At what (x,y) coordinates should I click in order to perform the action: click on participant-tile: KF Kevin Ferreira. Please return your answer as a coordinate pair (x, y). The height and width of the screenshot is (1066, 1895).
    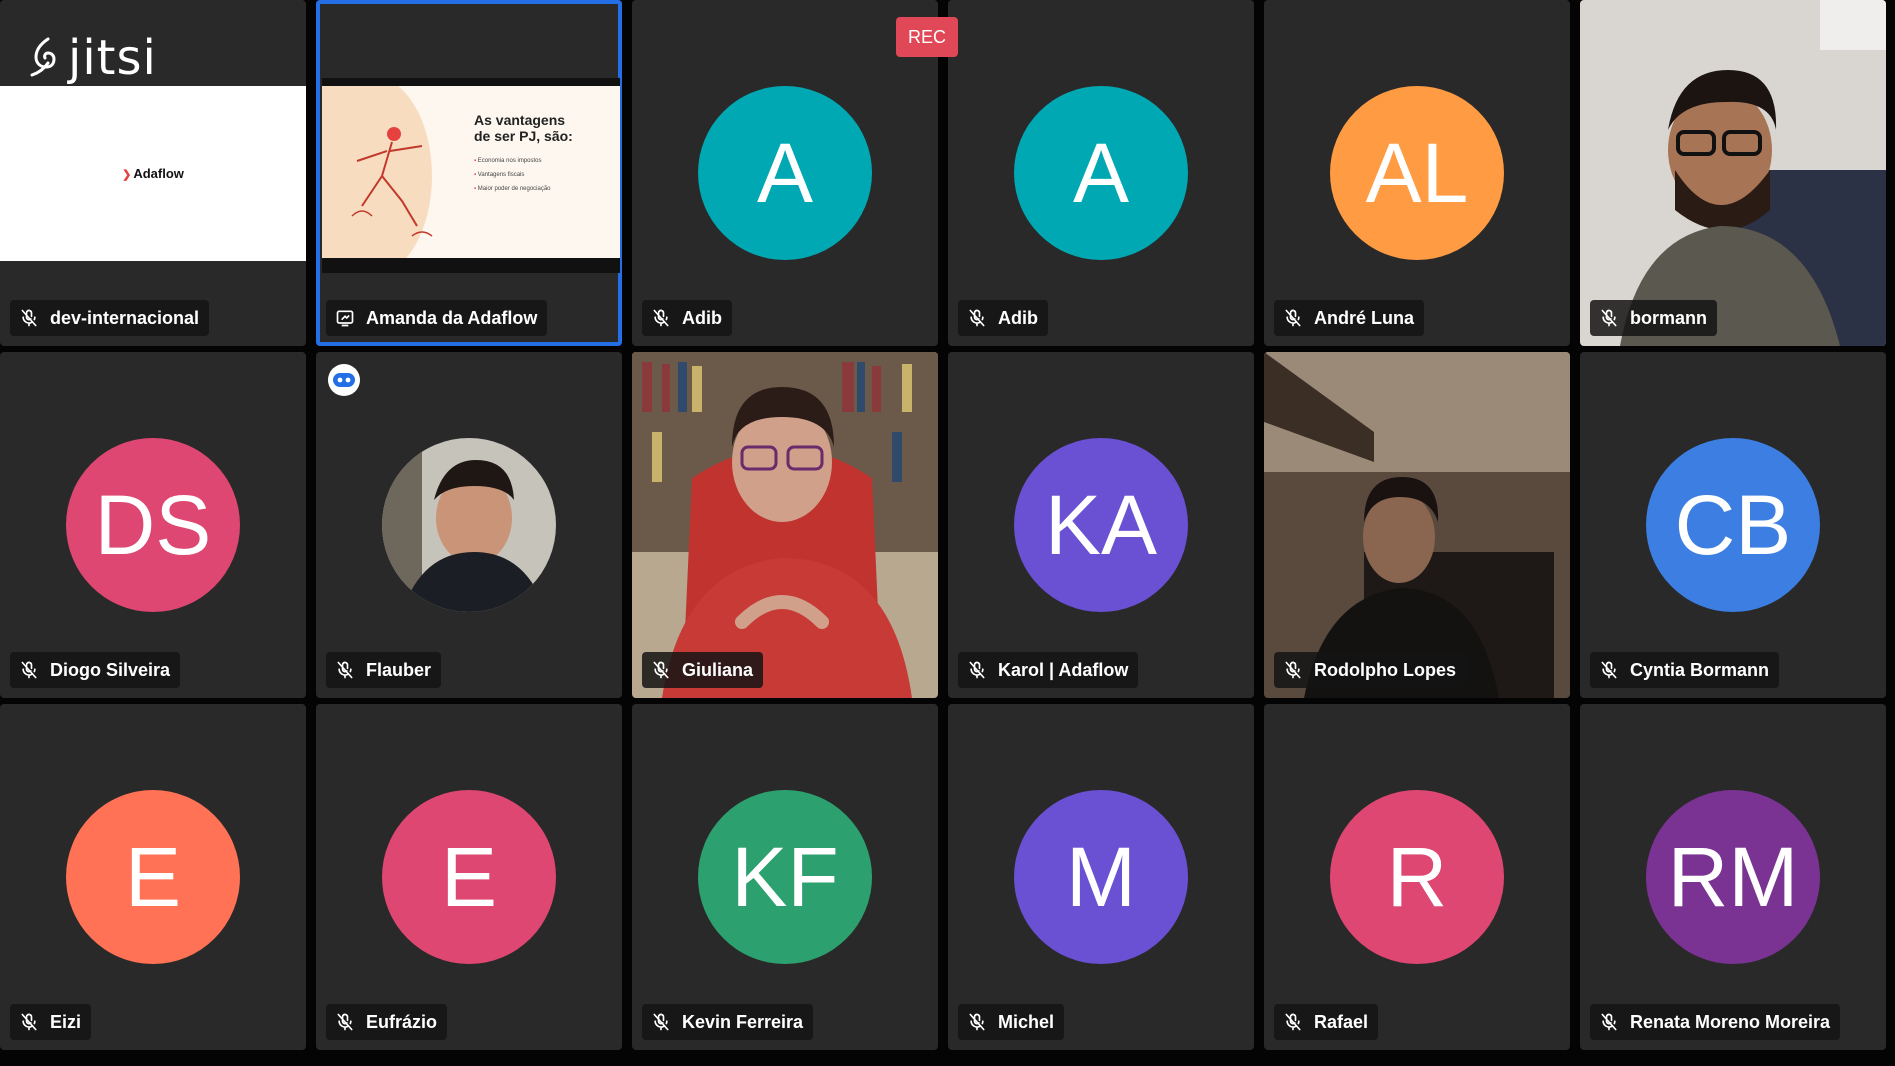
    Looking at the image, I should click on (785, 877).